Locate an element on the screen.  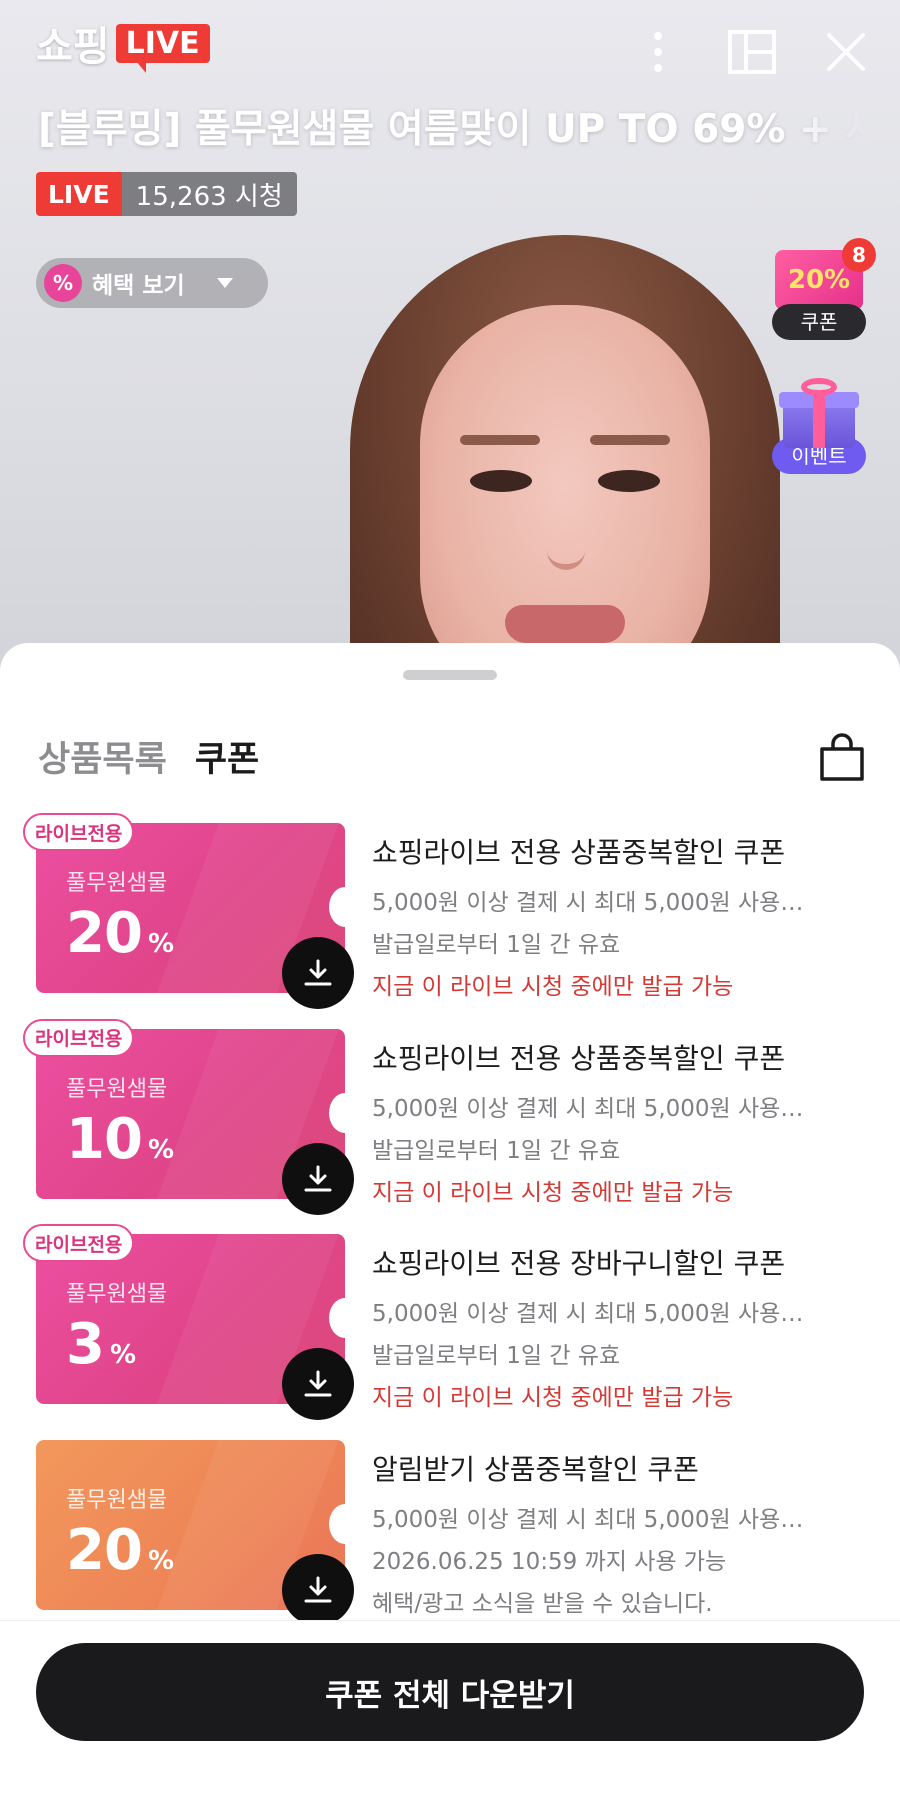
sheet-footer: 쿠폰 전체 다운받기 is located at coordinates (450, 1718).